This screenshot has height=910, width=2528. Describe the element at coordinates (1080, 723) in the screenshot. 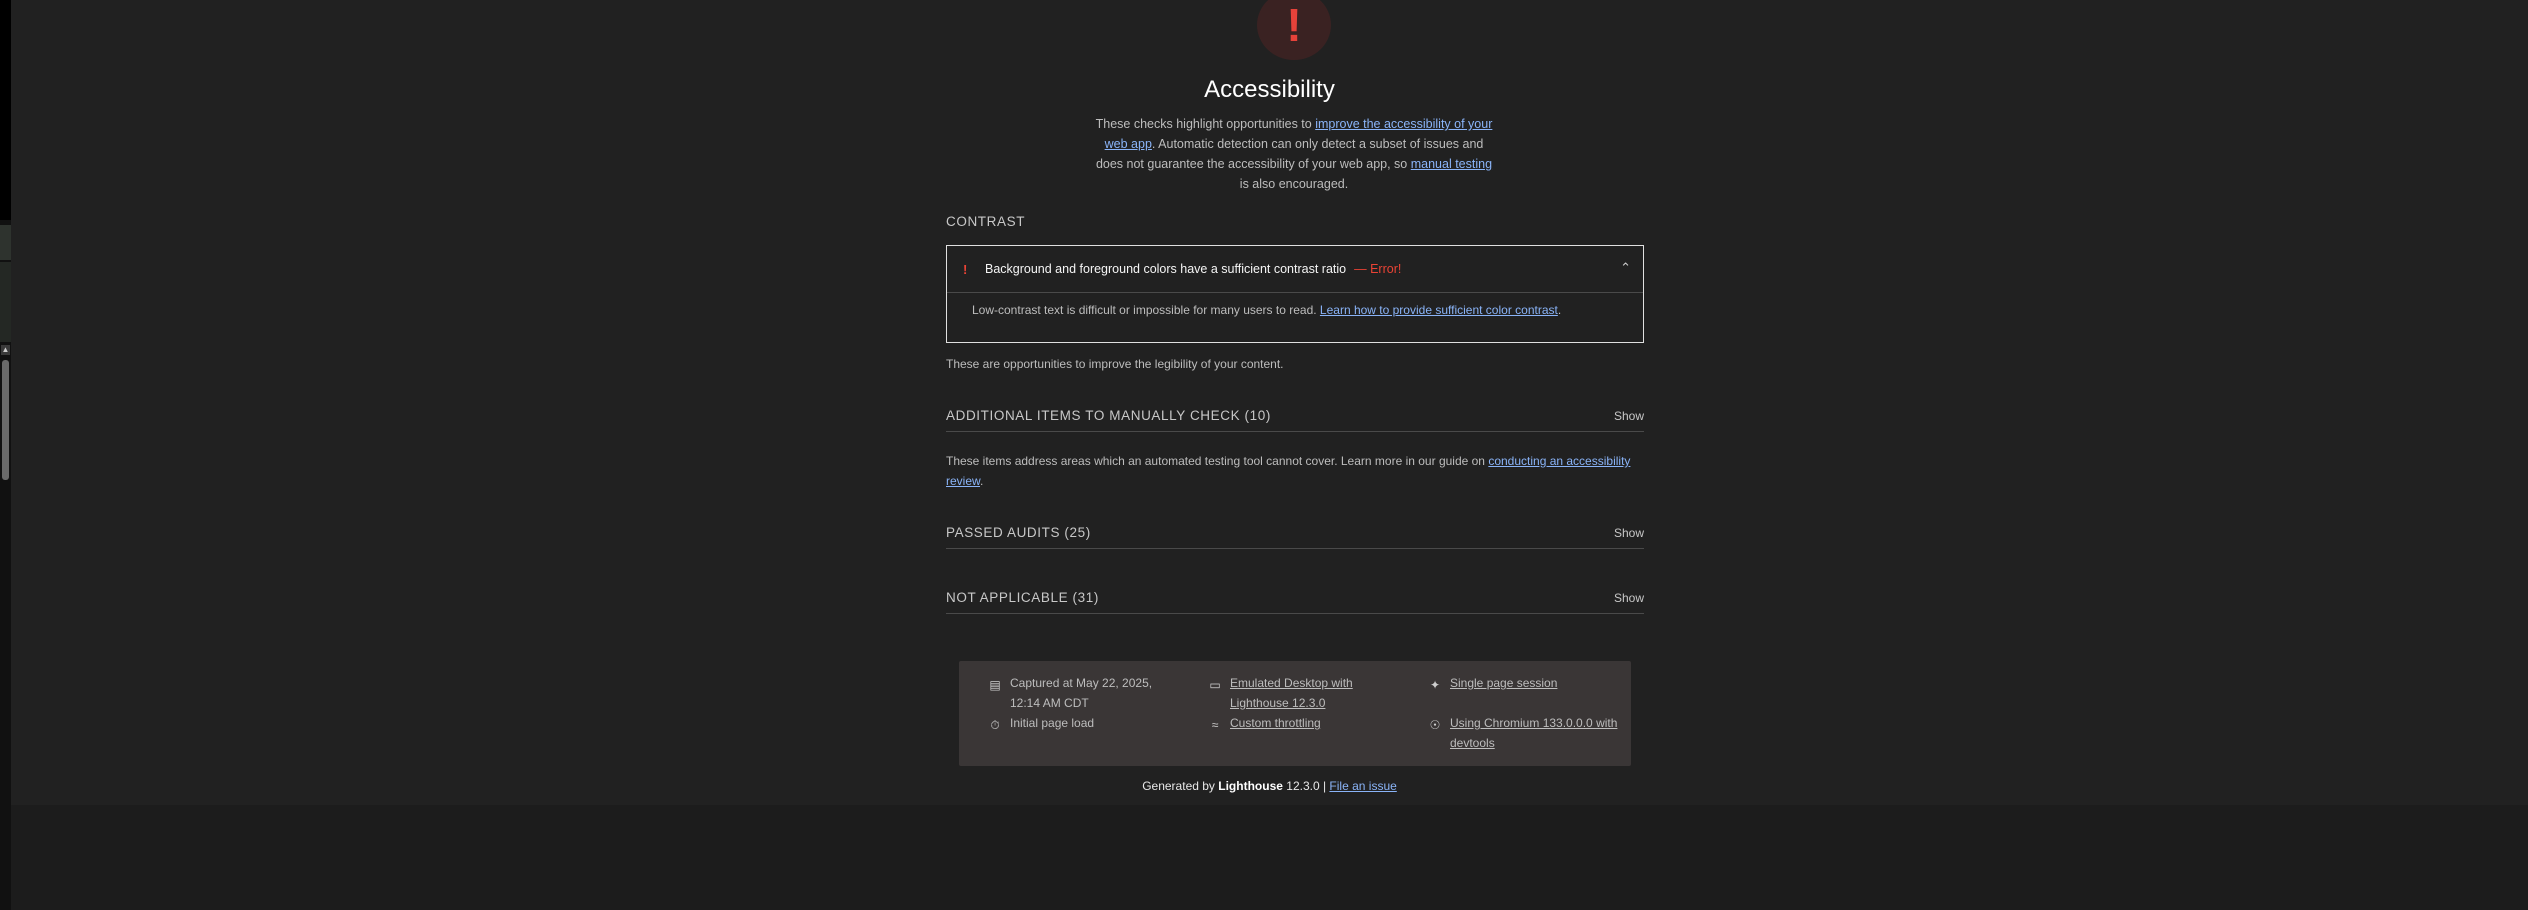

I see `initial-page-load: ⏱ Initial page load` at that location.